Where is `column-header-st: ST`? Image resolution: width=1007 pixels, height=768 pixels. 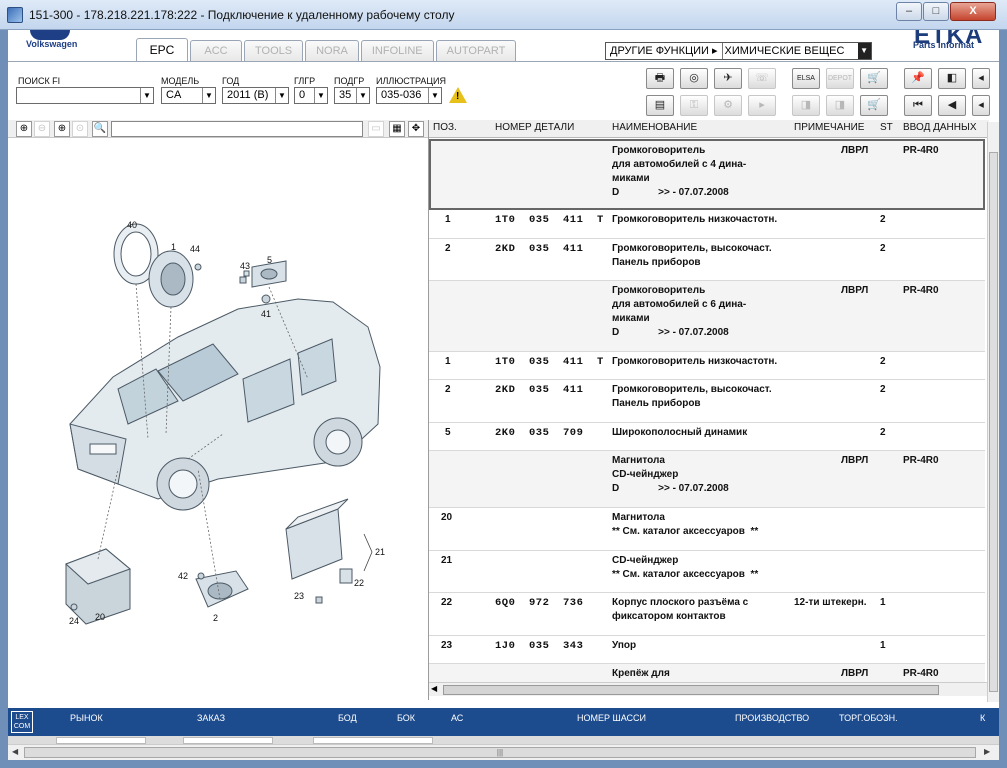
column-header-st: ST is located at coordinates (886, 127).